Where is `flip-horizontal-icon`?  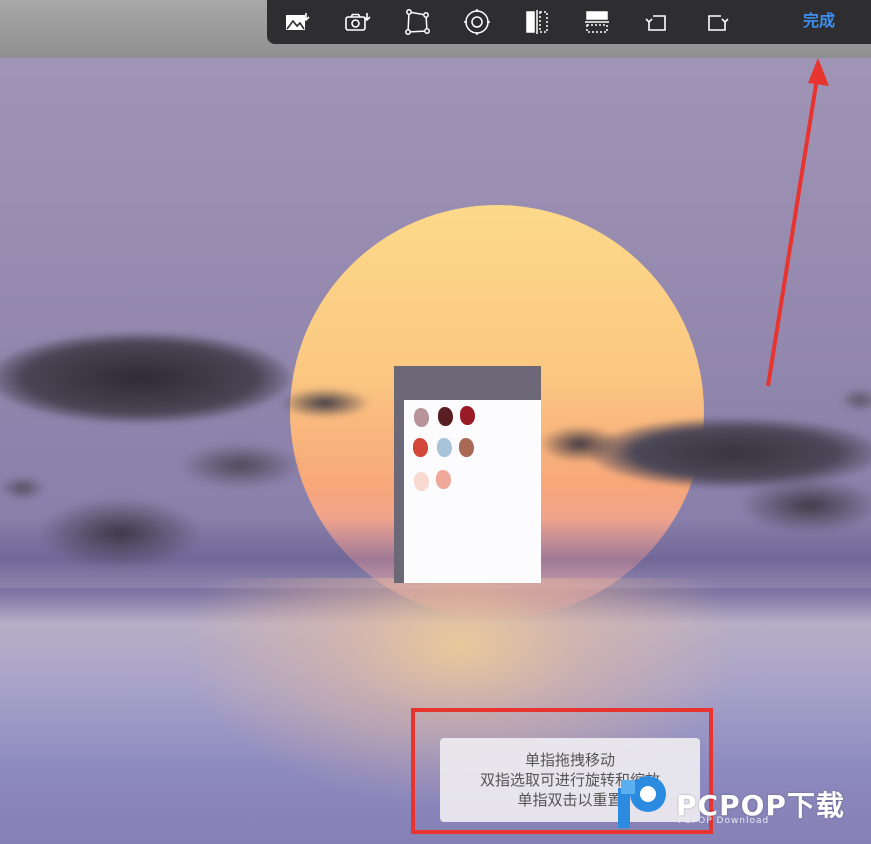
flip-horizontal-icon is located at coordinates (537, 22).